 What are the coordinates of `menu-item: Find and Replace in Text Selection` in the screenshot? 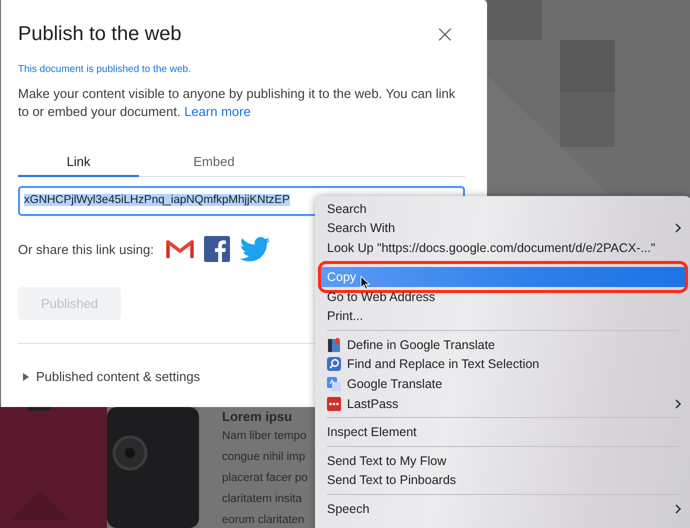 It's located at (502, 364).